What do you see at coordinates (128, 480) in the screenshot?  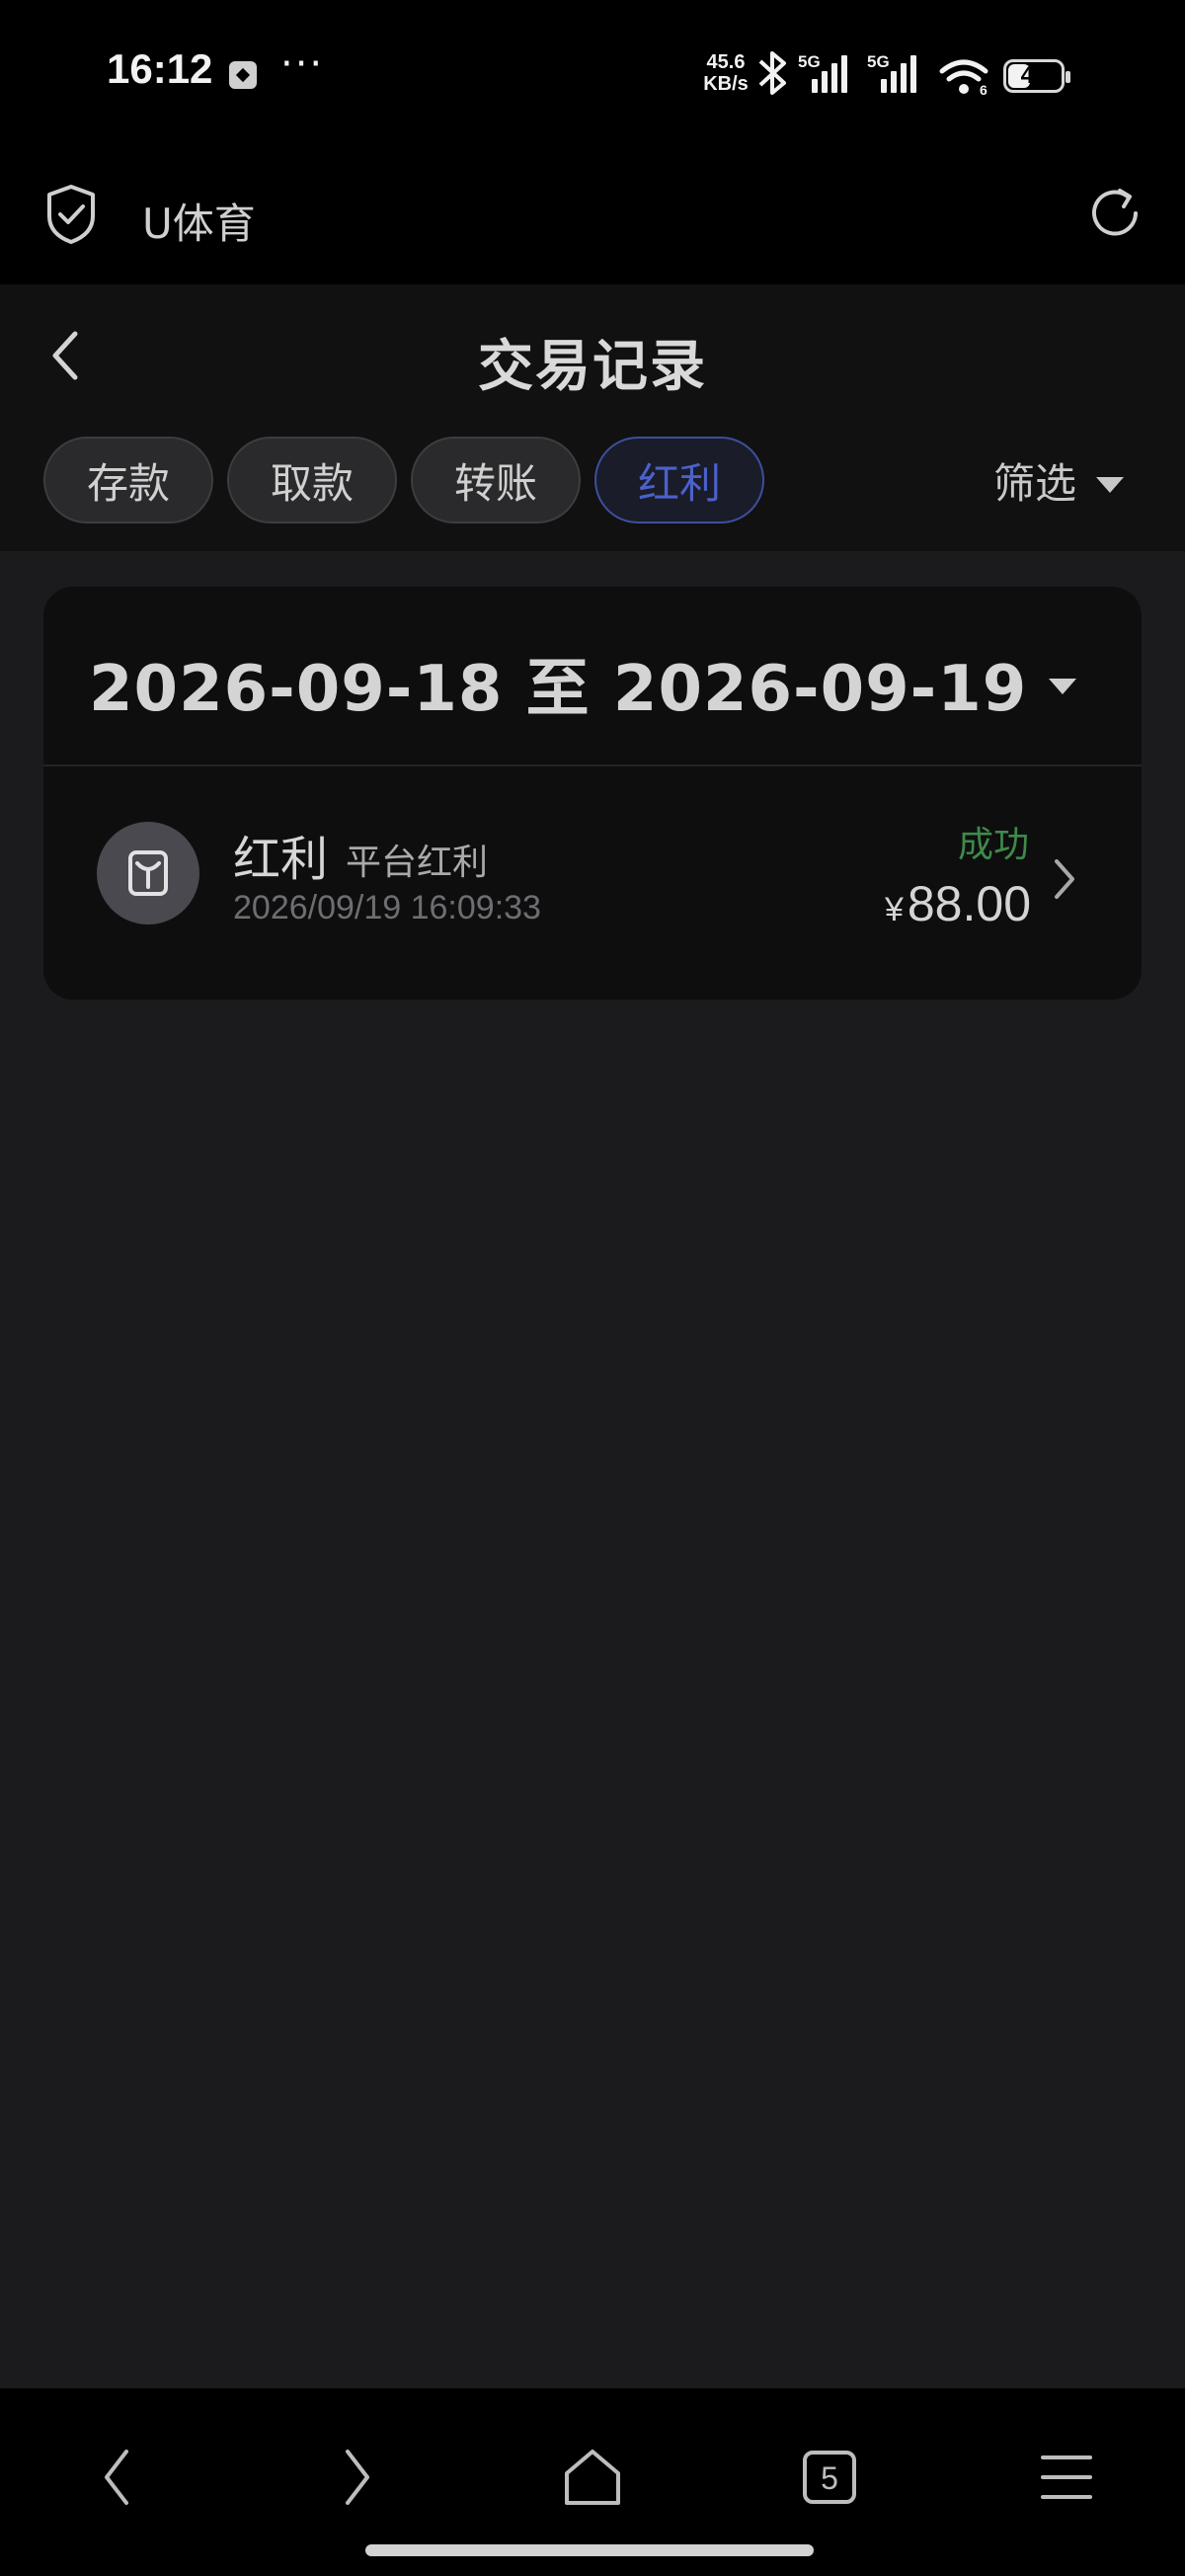 I see `tab-deposit: 存款` at bounding box center [128, 480].